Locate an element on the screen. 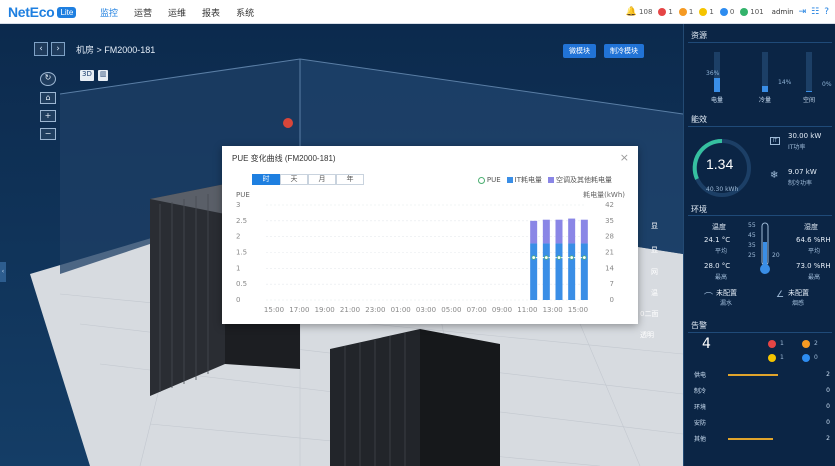  smoke-sensor-icon: ∠ is located at coordinates (780, 295).